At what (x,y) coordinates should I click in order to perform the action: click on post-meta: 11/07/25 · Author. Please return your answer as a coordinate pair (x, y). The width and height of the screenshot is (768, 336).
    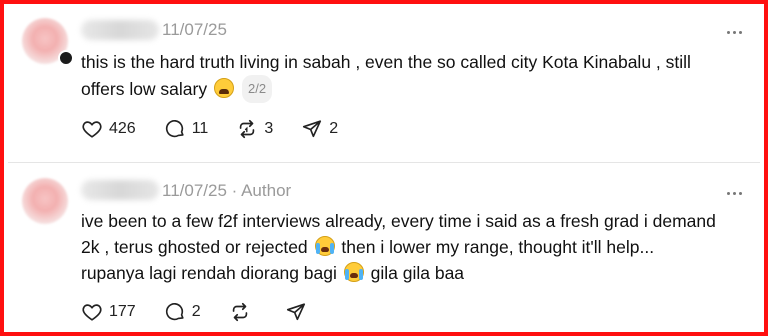
    Looking at the image, I should click on (227, 190).